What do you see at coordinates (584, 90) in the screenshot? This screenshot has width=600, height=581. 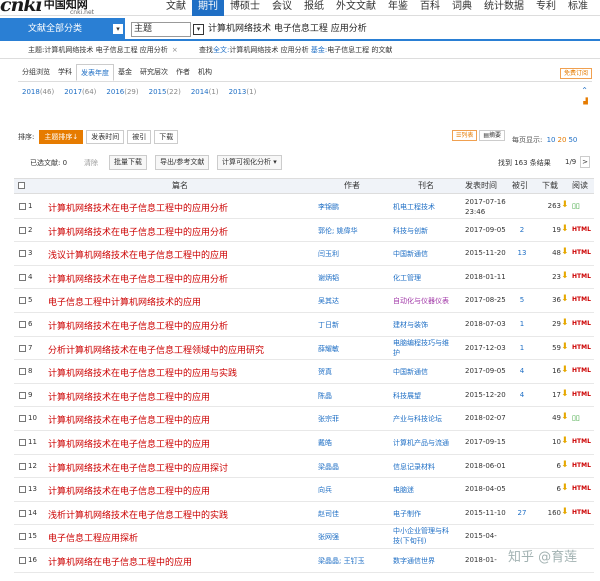 I see `collapse-icon: ⌃` at bounding box center [584, 90].